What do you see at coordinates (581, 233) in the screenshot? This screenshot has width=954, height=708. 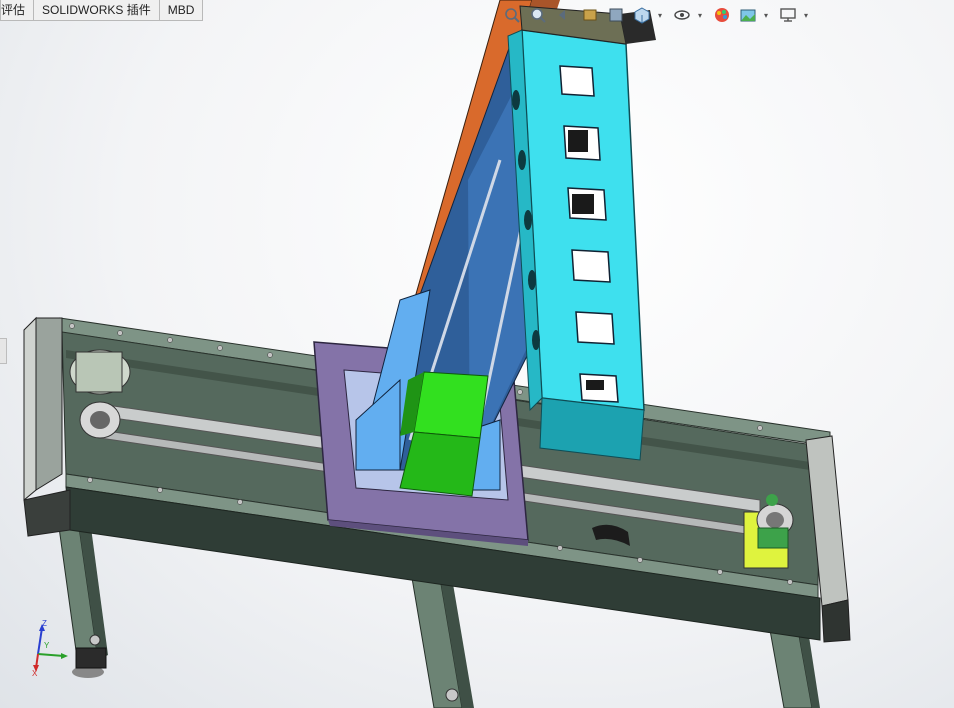 I see `vertical-column` at bounding box center [581, 233].